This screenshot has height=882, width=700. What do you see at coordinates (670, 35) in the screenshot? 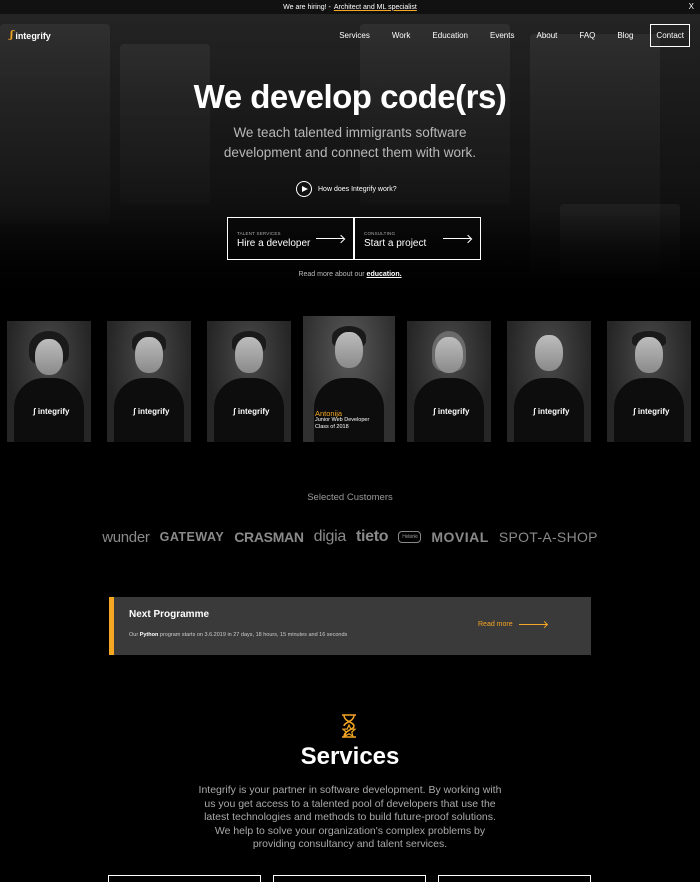
I see `contact-button: Contact` at bounding box center [670, 35].